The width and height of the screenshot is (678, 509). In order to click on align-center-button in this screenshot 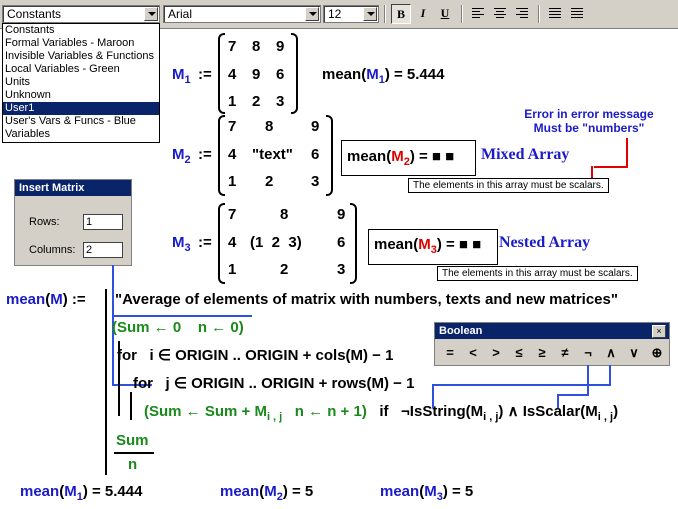, I will do `click(500, 14)`.